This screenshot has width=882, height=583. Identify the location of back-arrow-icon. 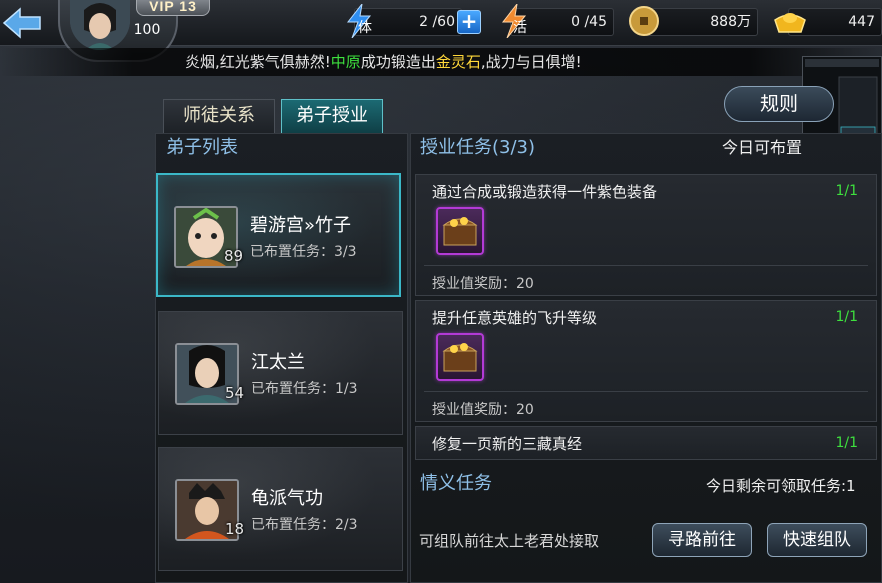
(21, 23).